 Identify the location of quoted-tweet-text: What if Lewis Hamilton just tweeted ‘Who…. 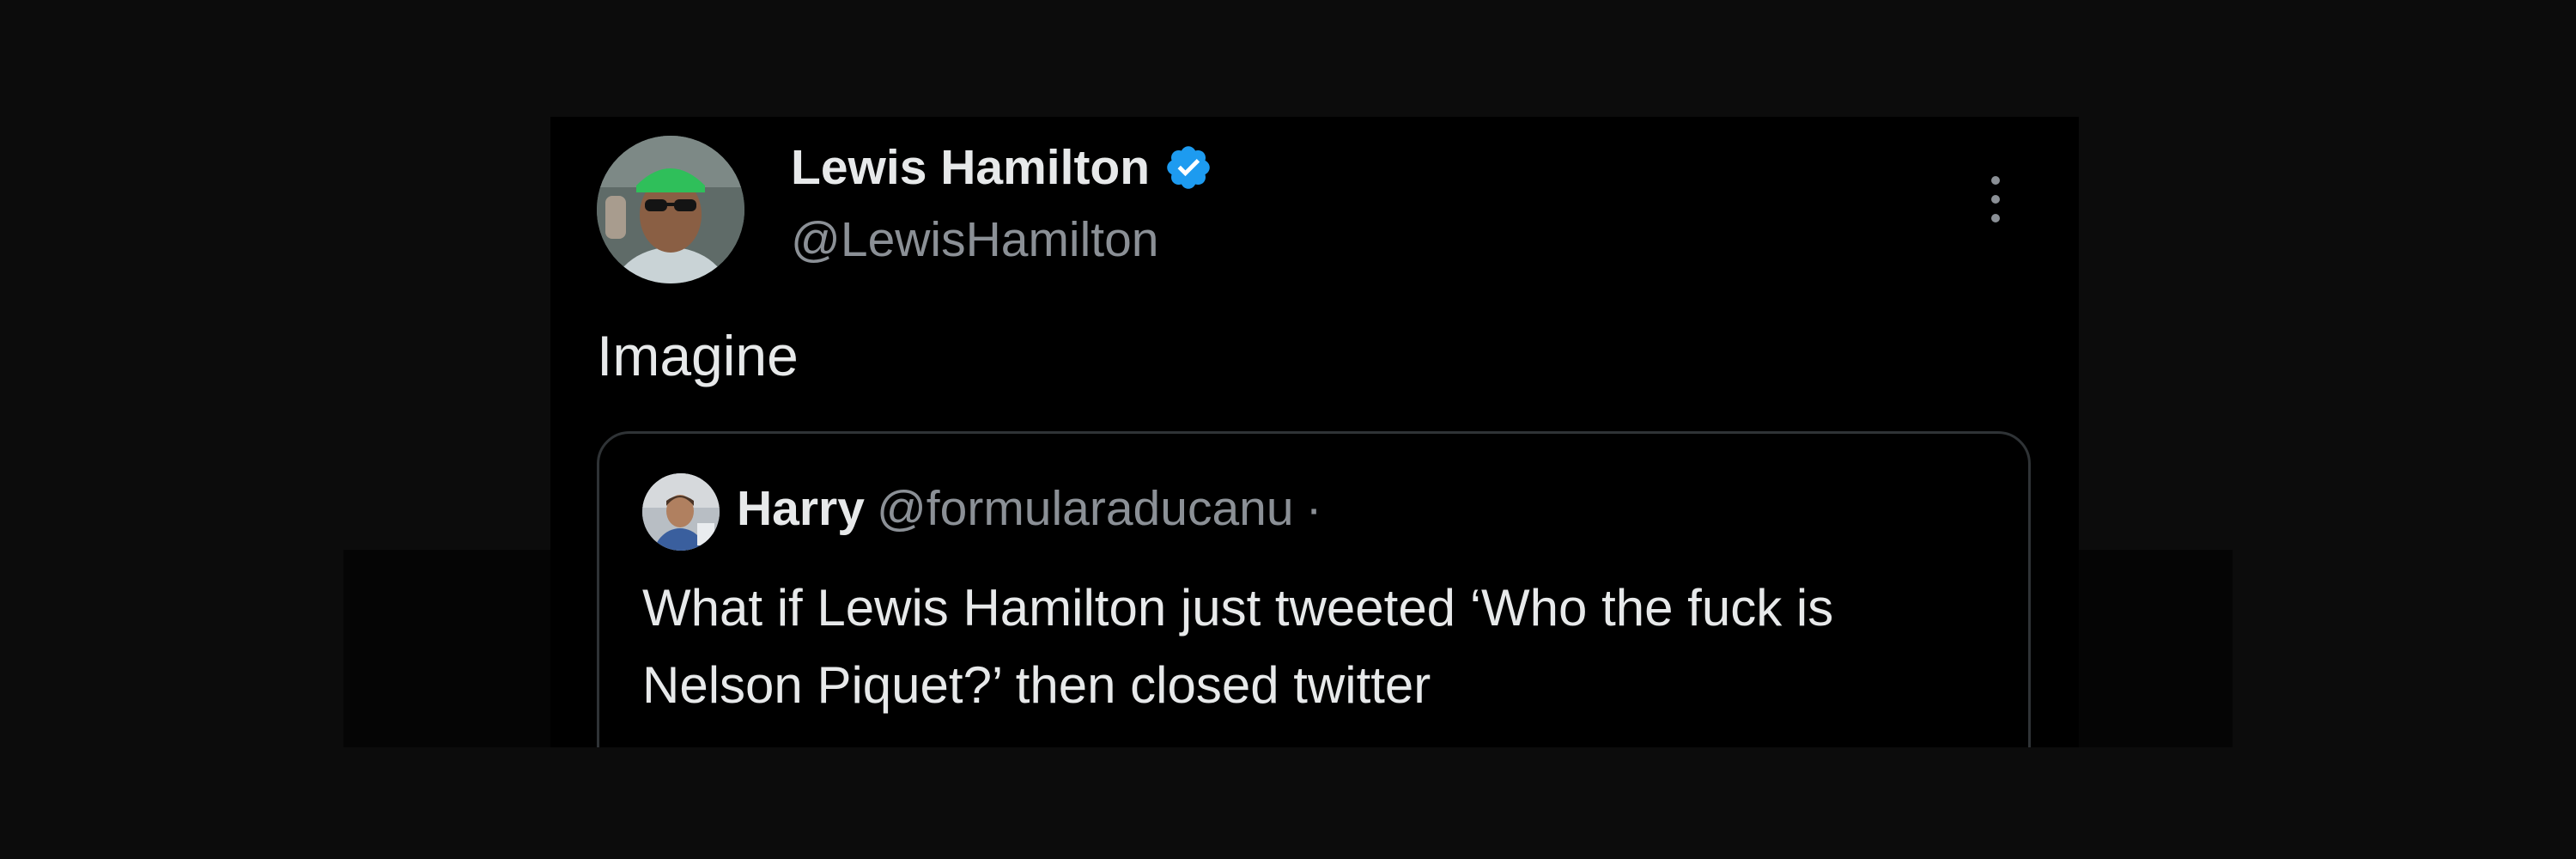
(1238, 646).